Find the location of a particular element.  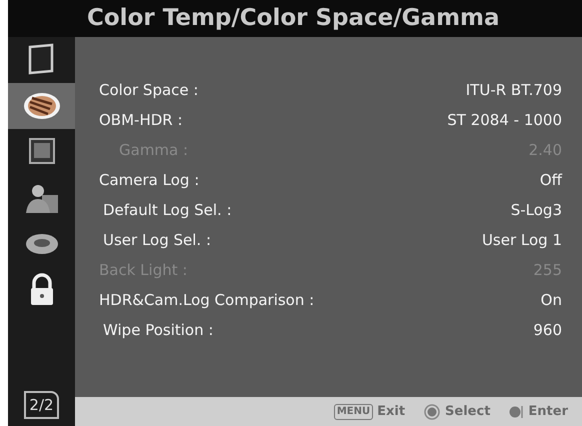

setting-label: Wipe Position : is located at coordinates (158, 330).